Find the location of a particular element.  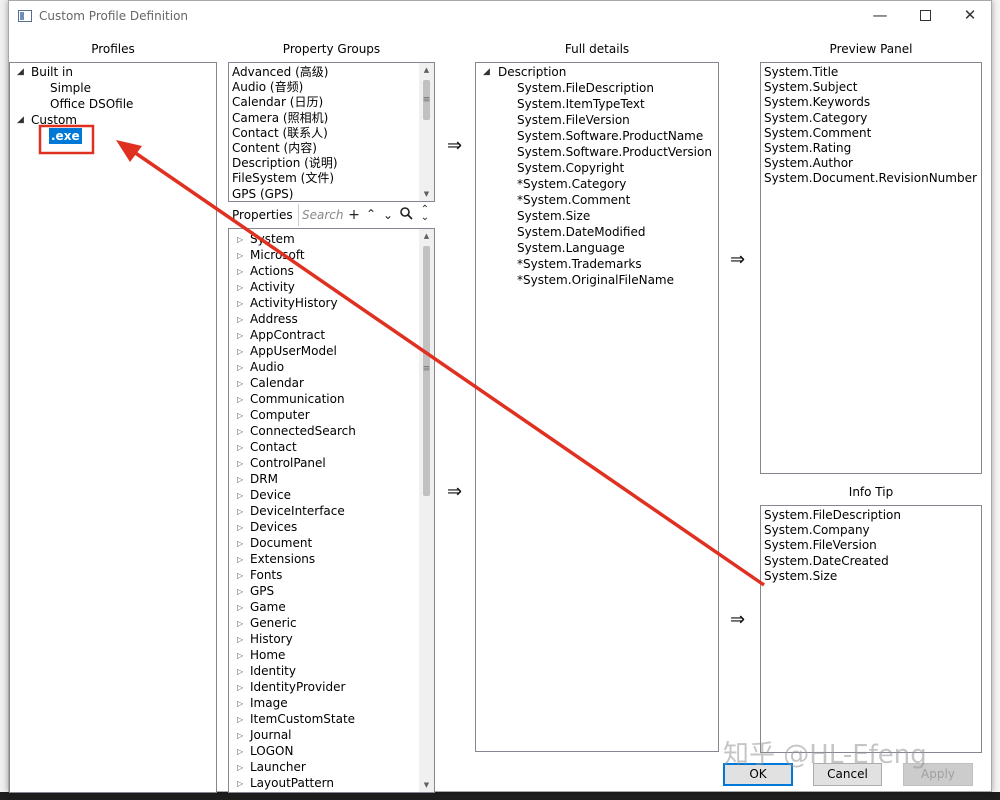

full-details-item: System.Size is located at coordinates (553, 216).